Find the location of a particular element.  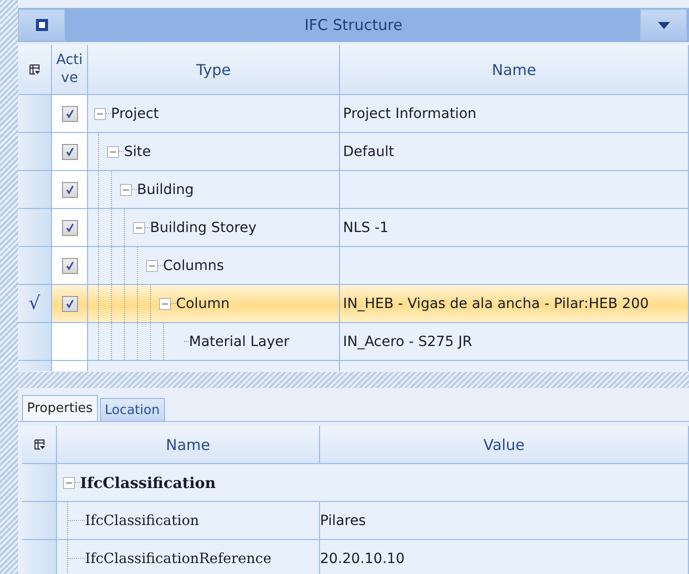

row-header: √ is located at coordinates (35, 304).